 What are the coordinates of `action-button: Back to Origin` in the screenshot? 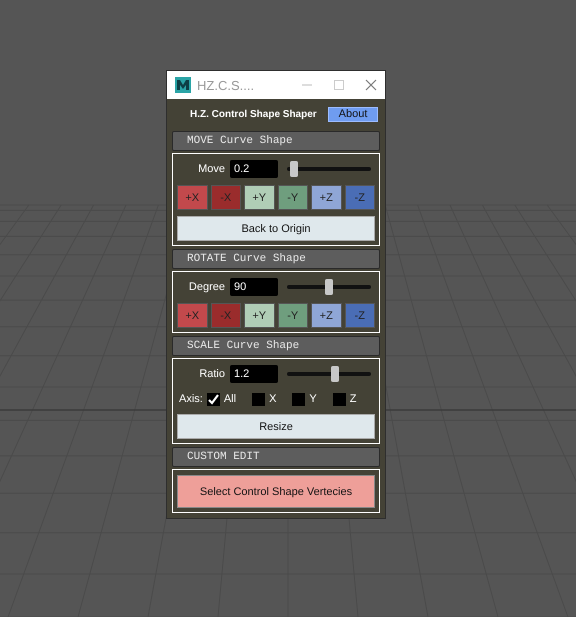 It's located at (276, 228).